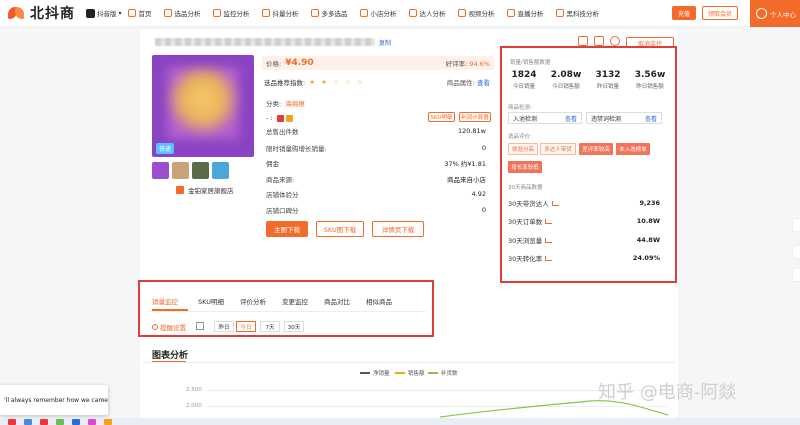 The image size is (800, 425). I want to click on recommend-index-row: 选品推荐指数: ★ ★ ☆ ☆ ☆ 商品属性: 查看, so click(378, 82).